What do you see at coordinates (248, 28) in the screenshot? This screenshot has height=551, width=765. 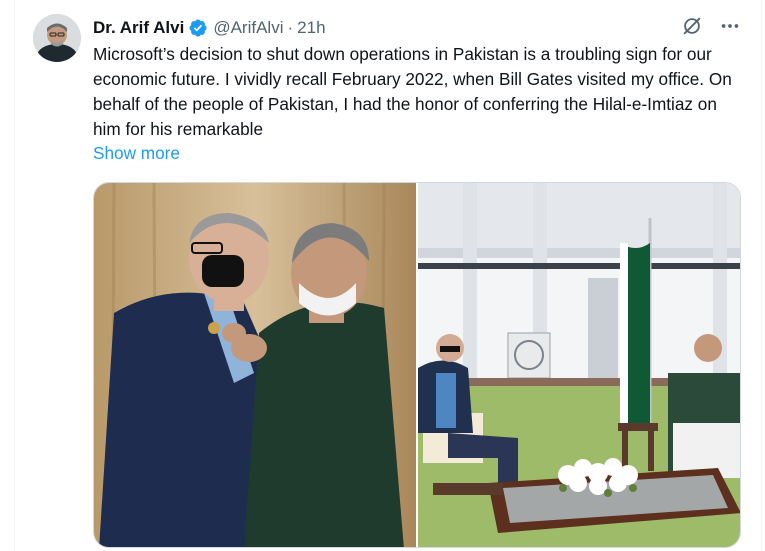 I see `author-handle: @ArifAlvi` at bounding box center [248, 28].